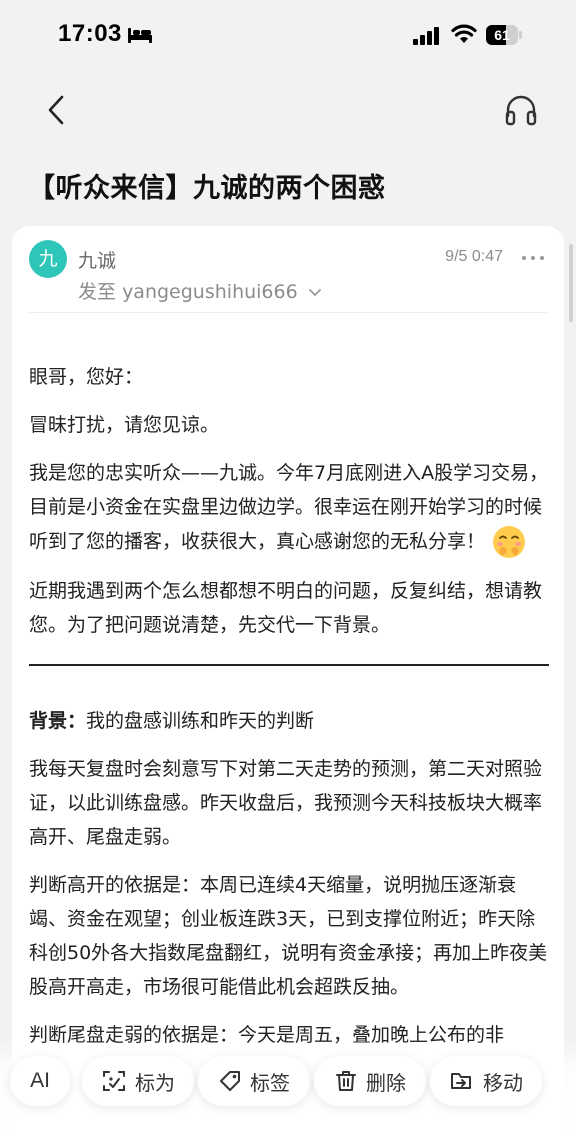 The height and width of the screenshot is (1132, 576). I want to click on header-divider, so click(288, 312).